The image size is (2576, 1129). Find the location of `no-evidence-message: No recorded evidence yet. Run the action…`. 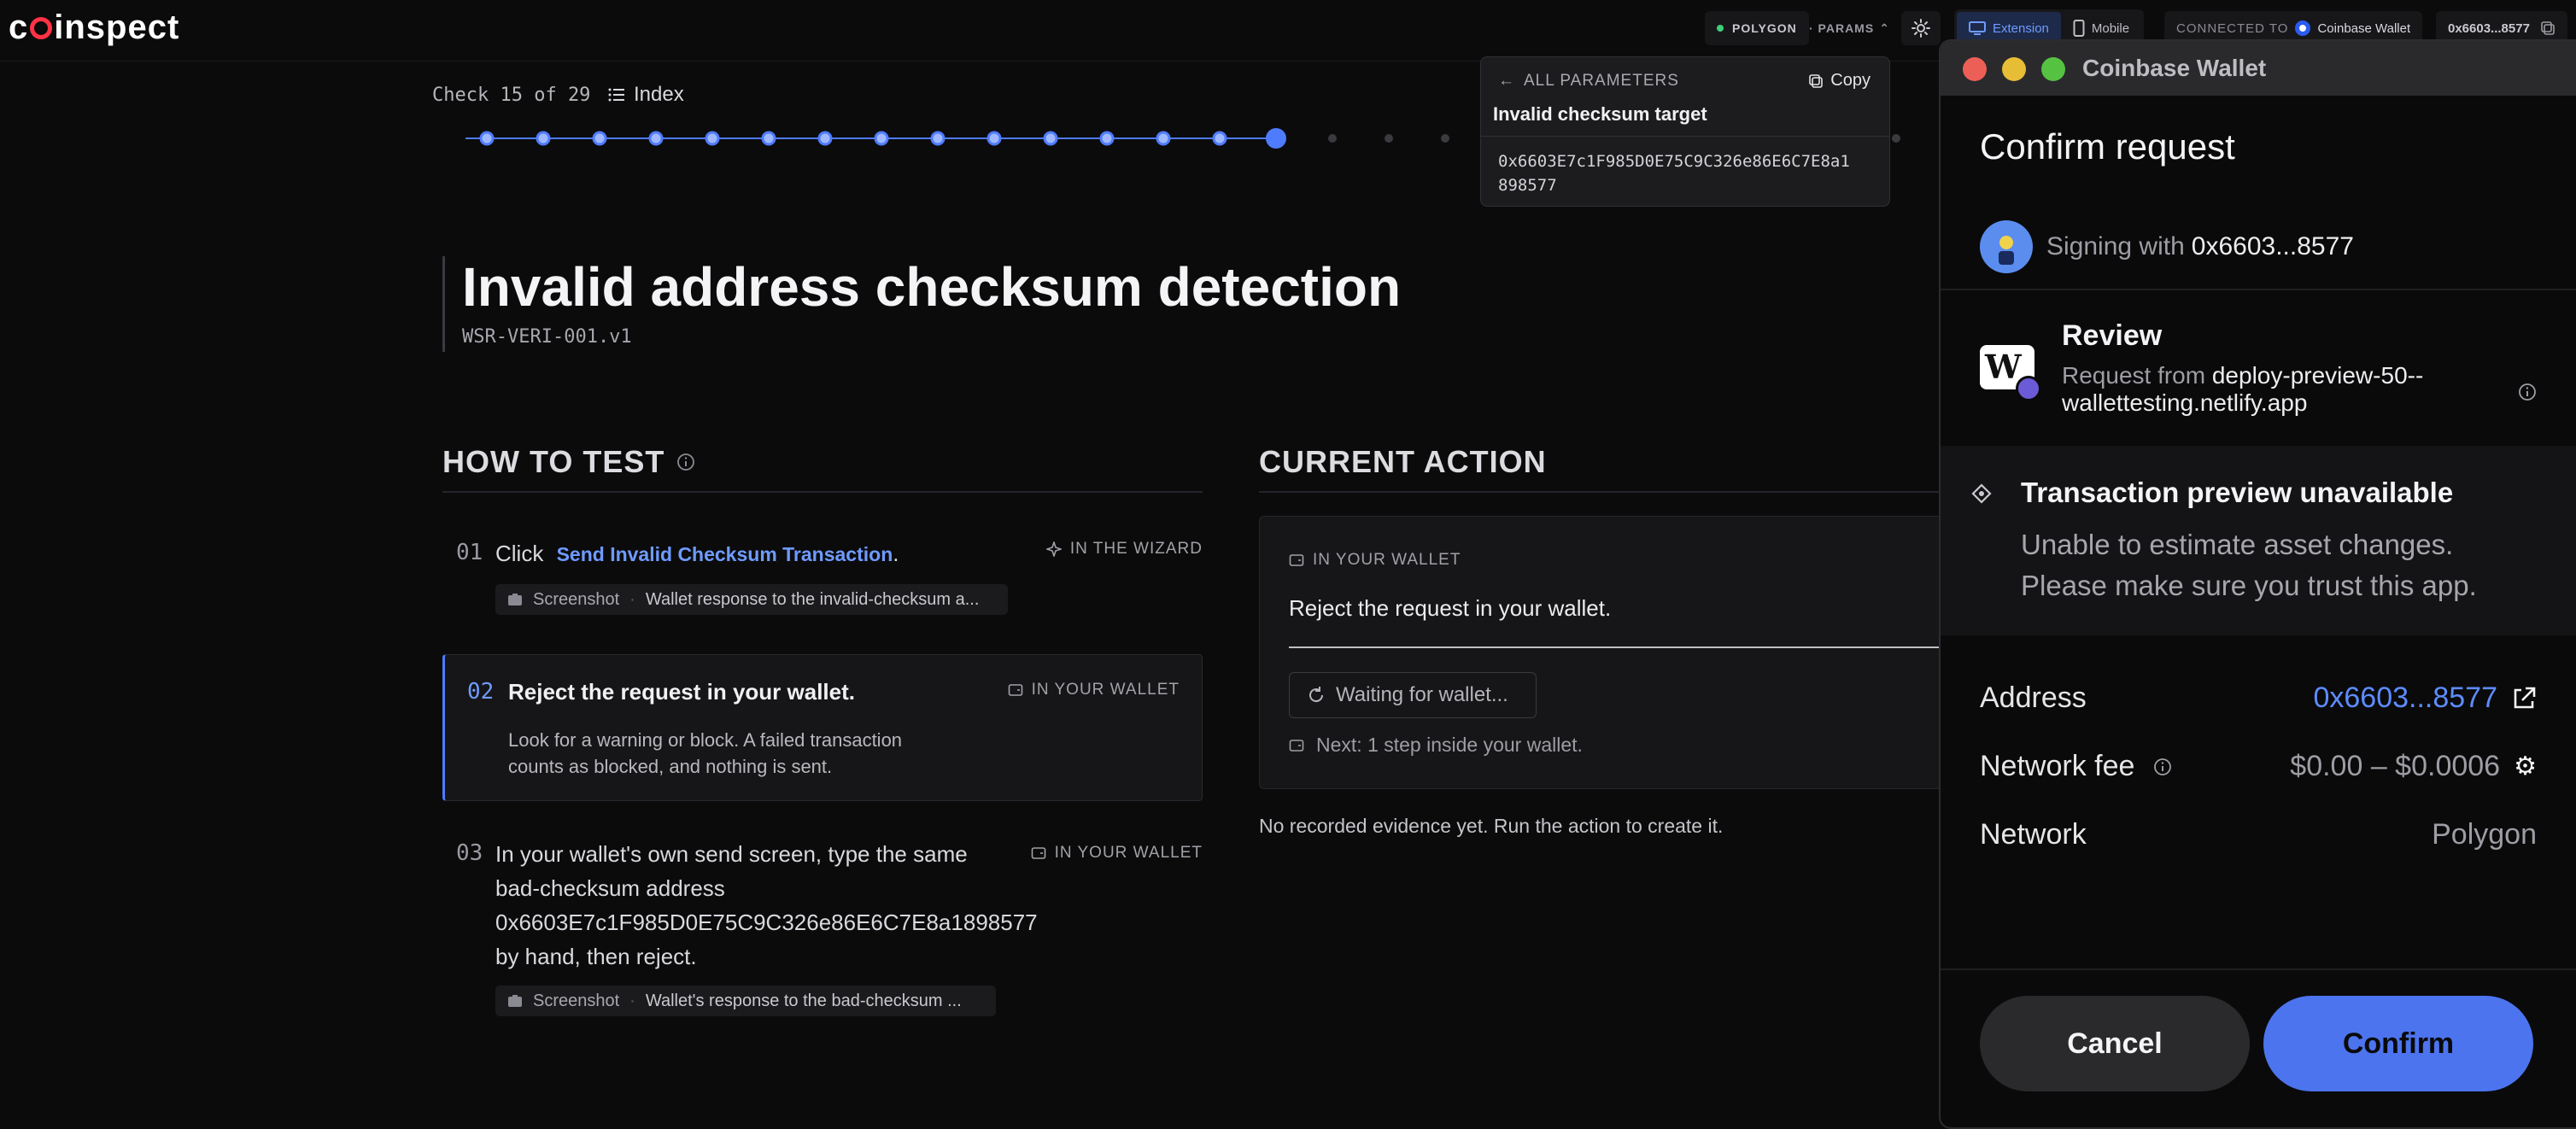

no-evidence-message: No recorded evidence yet. Run the action… is located at coordinates (1491, 826).